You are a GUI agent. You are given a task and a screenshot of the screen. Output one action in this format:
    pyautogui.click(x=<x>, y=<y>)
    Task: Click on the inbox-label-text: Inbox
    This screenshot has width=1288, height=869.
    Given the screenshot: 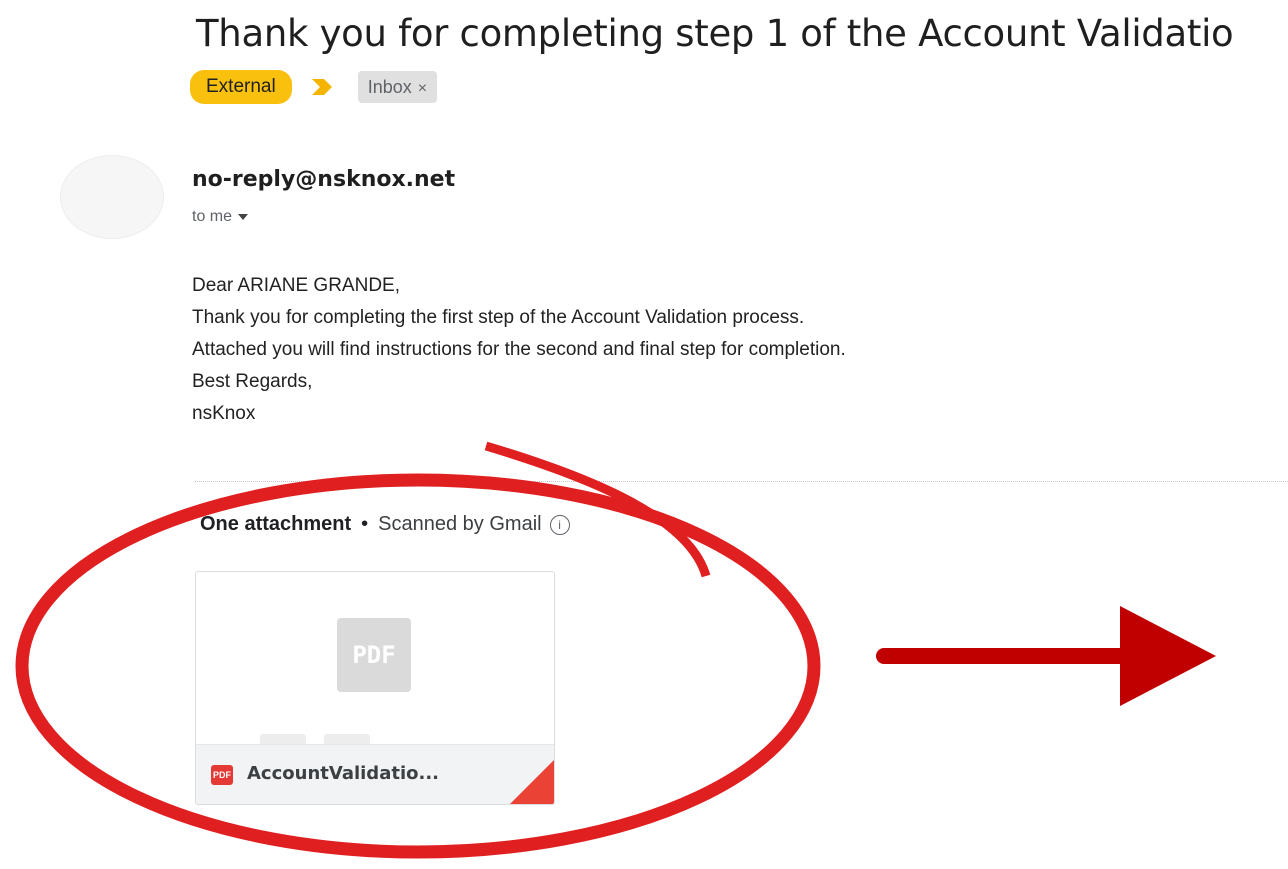 What is the action you would take?
    pyautogui.click(x=389, y=87)
    